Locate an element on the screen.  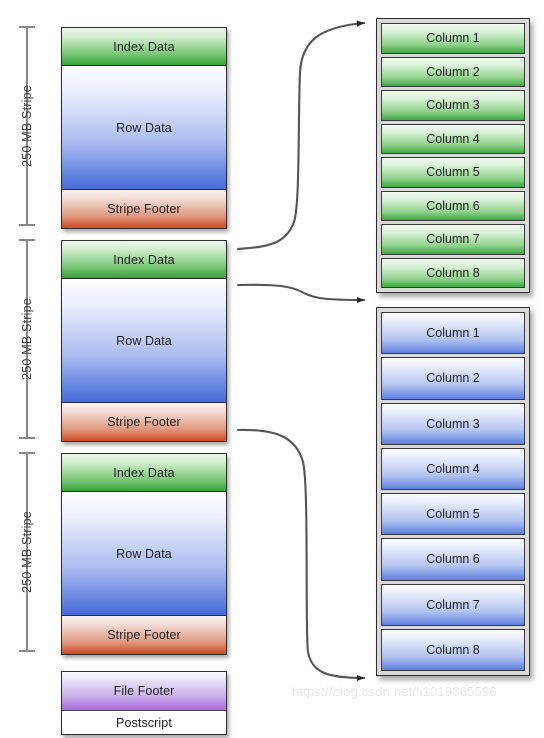
stripe-2: Index Data Row Data Stripe Footer is located at coordinates (144, 341).